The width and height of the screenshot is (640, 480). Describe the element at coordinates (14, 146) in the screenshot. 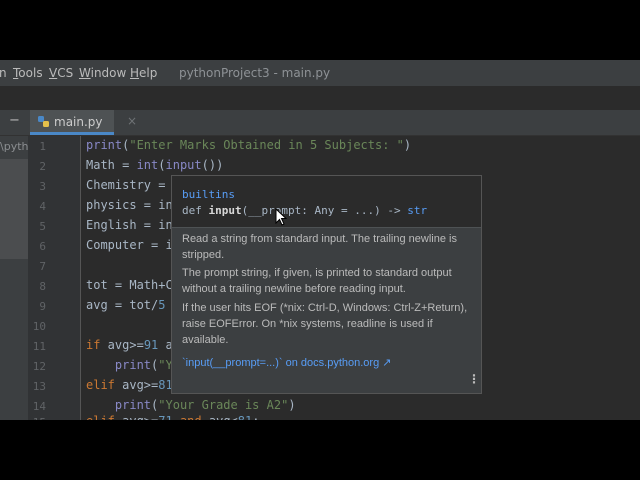

I see `project-path: \pyth` at that location.